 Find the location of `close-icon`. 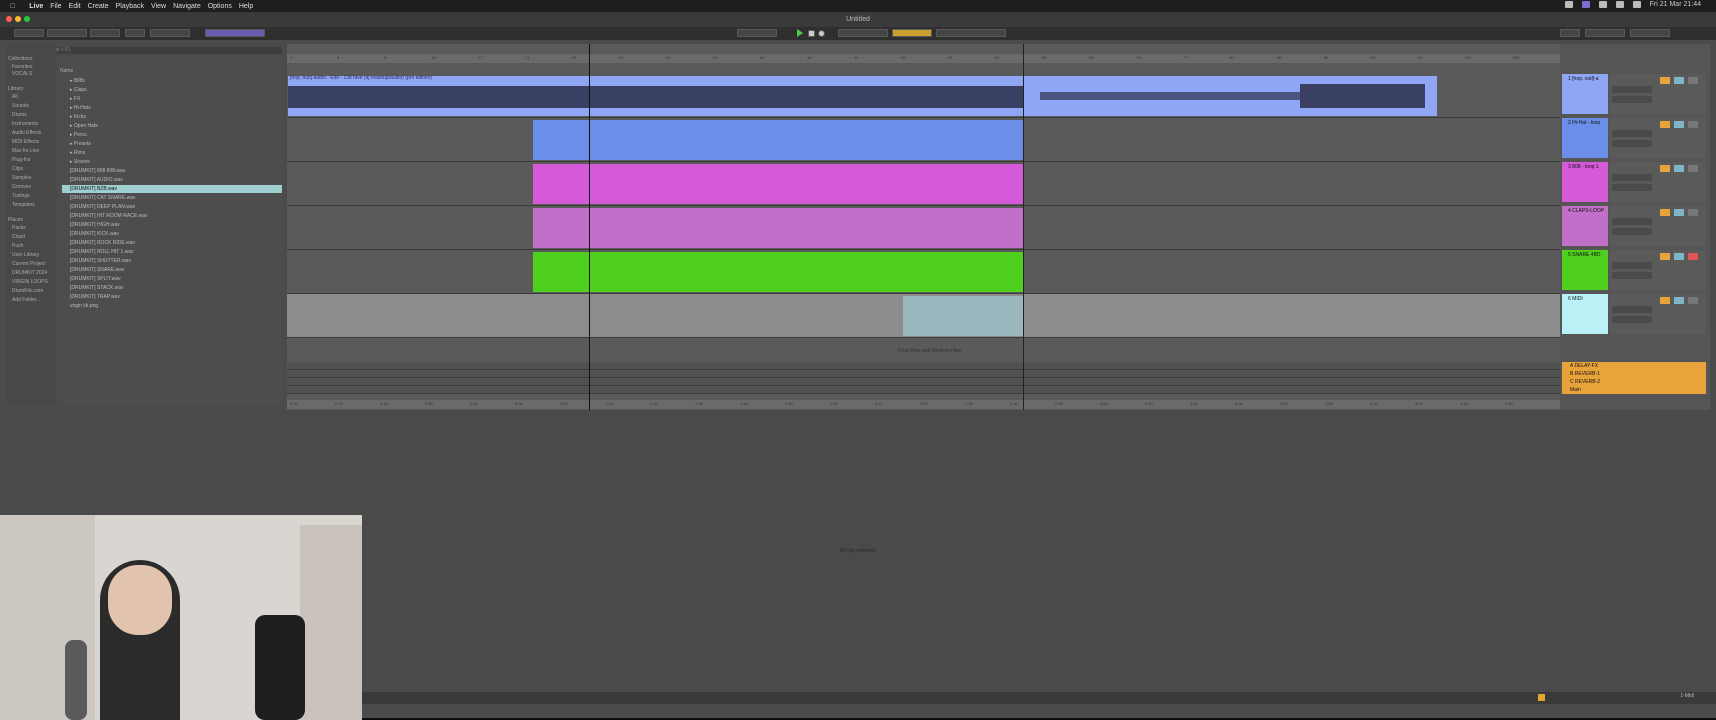

close-icon is located at coordinates (9, 19).